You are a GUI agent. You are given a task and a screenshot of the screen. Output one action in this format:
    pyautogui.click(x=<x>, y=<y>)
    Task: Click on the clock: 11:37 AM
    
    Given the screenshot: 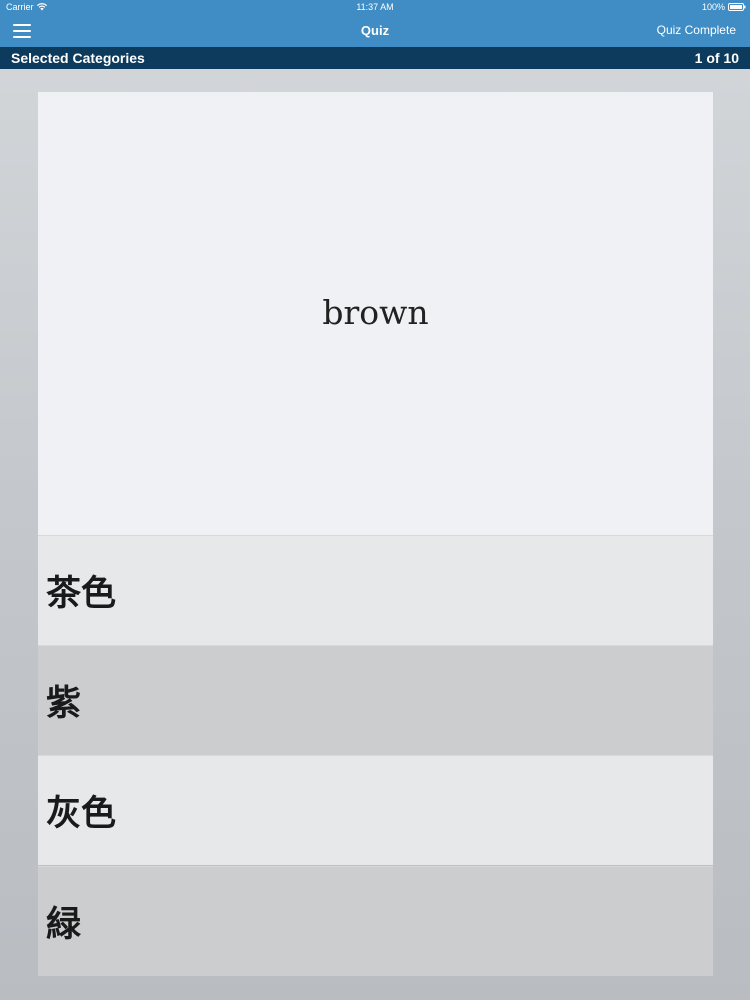 What is the action you would take?
    pyautogui.click(x=375, y=7)
    